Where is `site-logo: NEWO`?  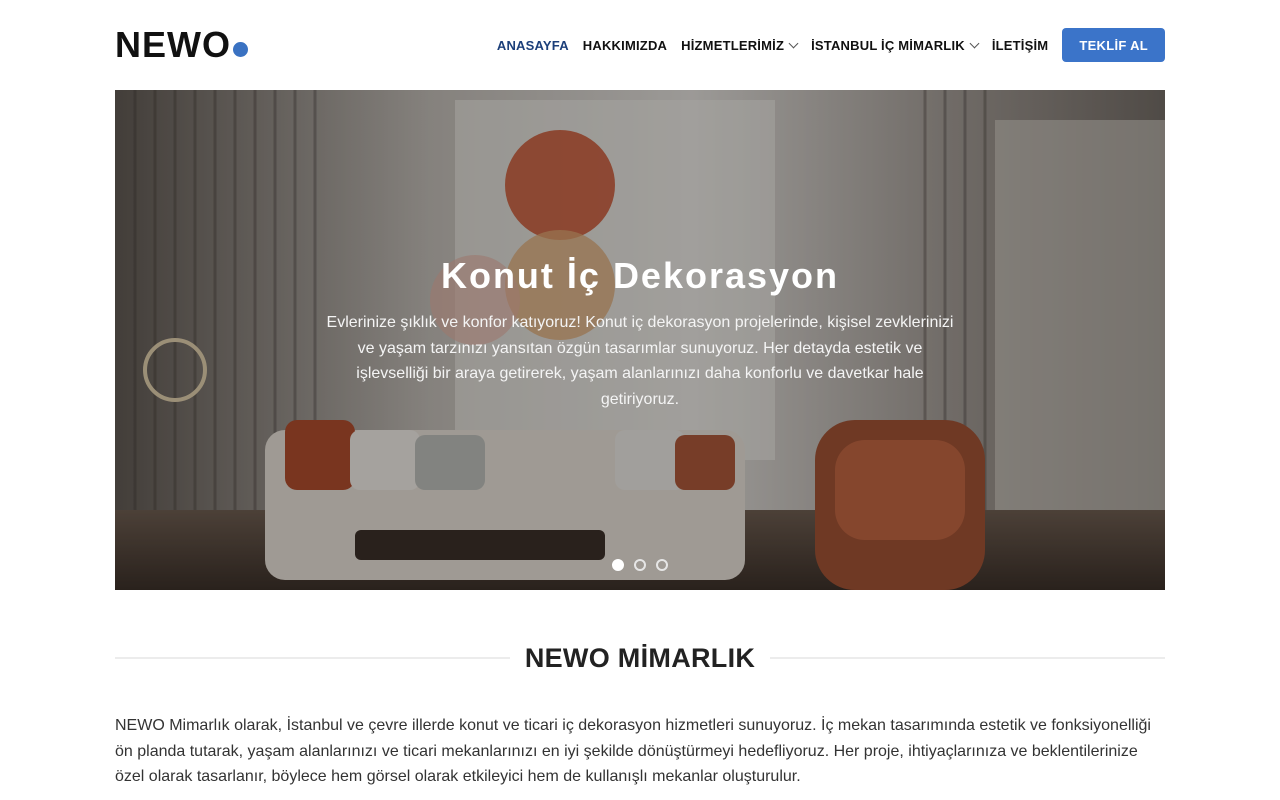 site-logo: NEWO is located at coordinates (181, 45).